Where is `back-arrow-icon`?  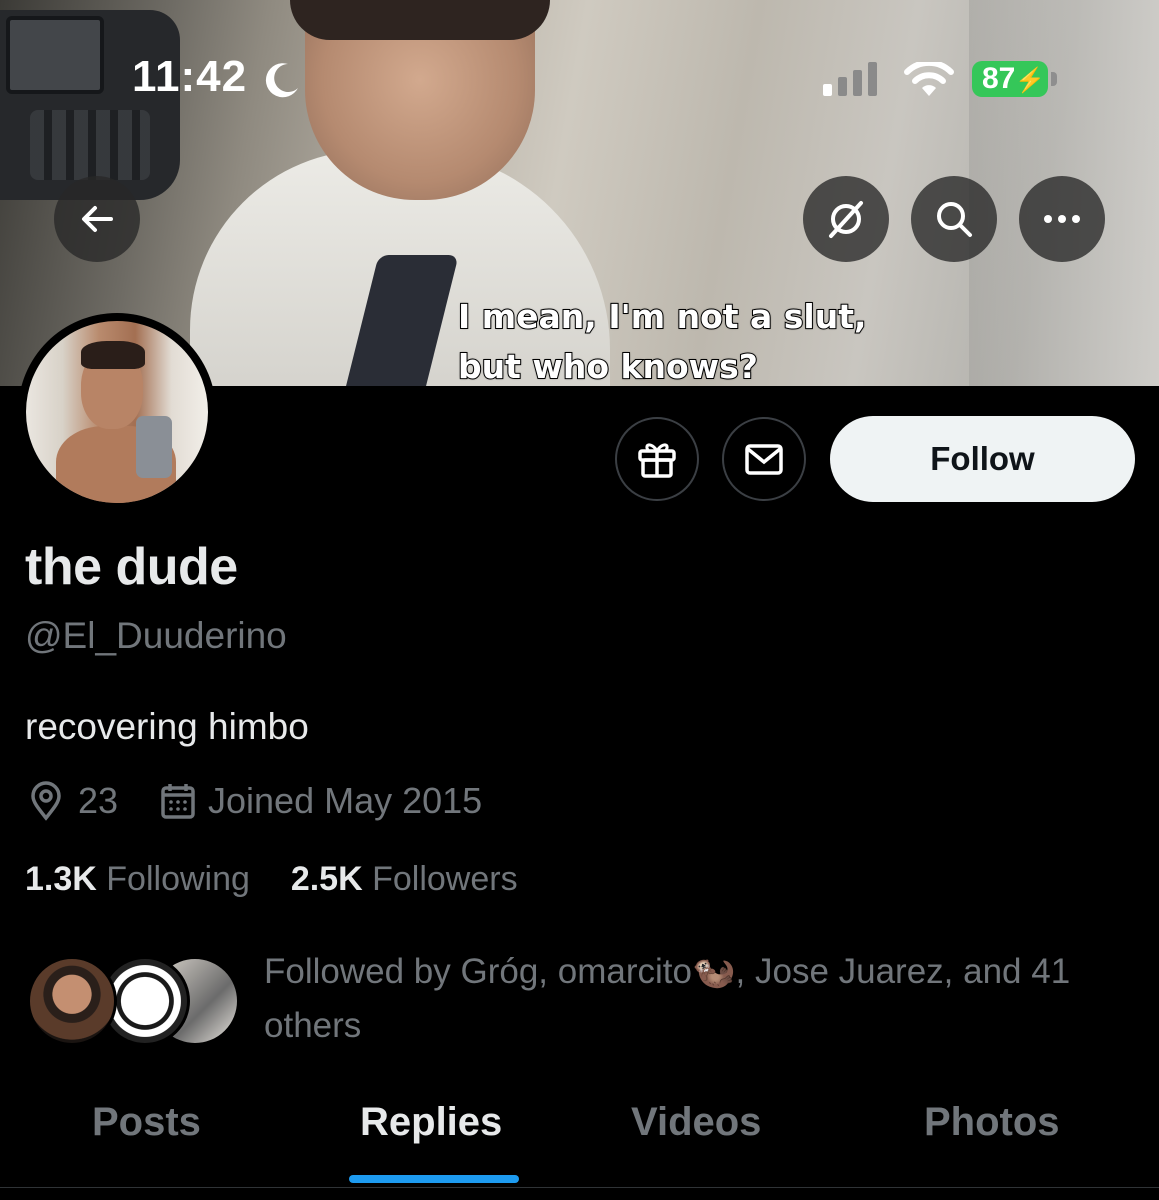 back-arrow-icon is located at coordinates (97, 219).